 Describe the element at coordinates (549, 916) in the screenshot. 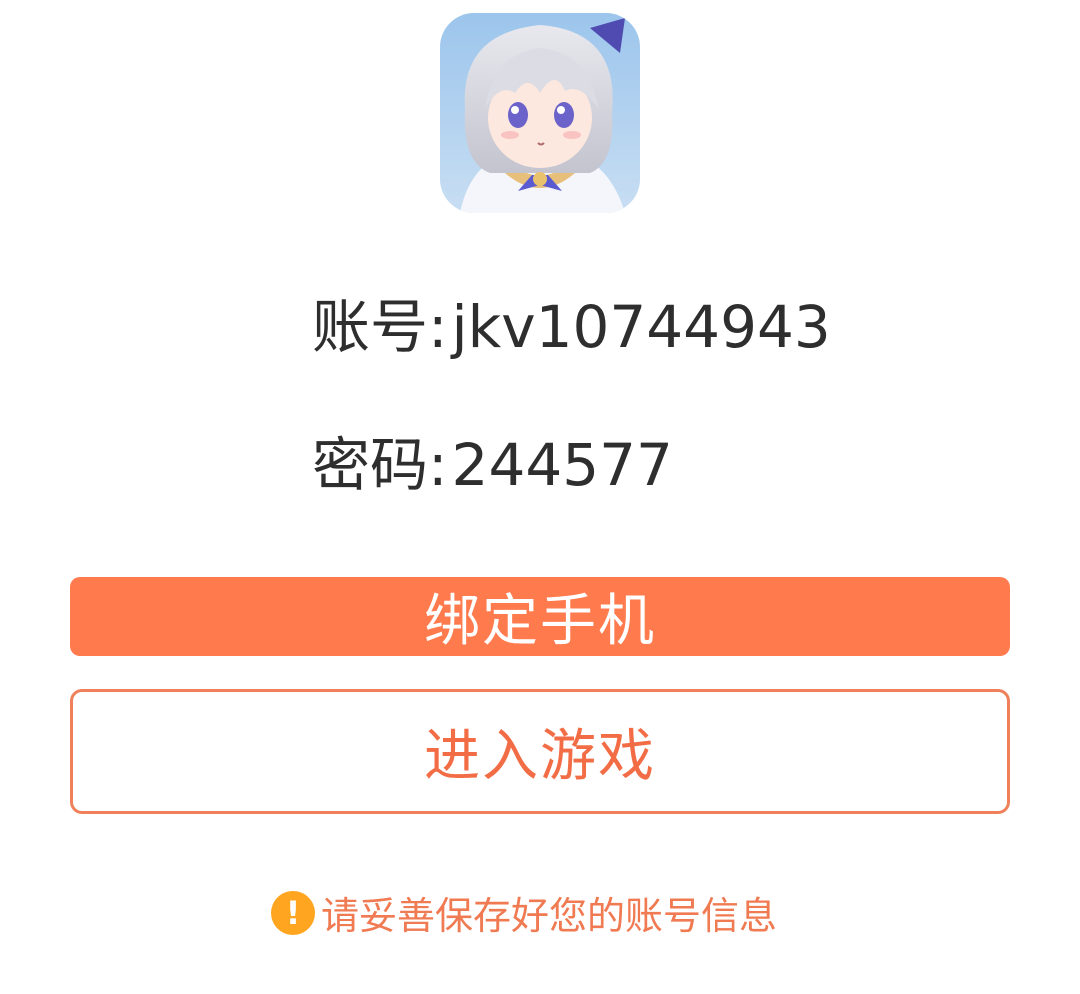

I see `tip-text: 请妥善保存好您的账号信息` at that location.